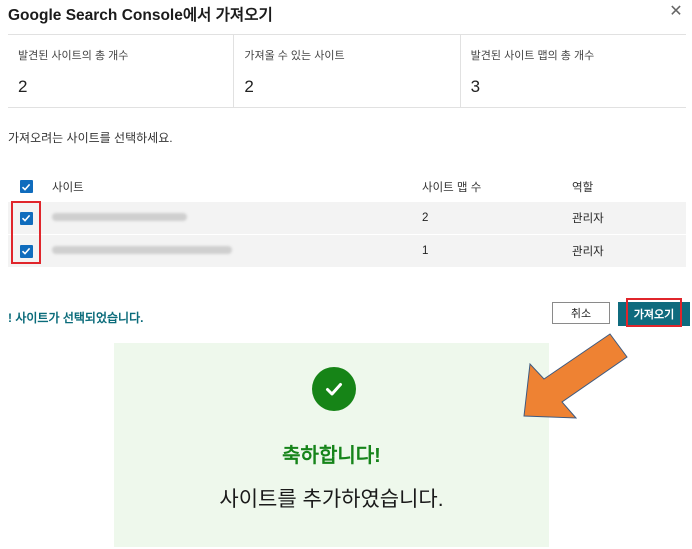 This screenshot has height=549, width=692. Describe the element at coordinates (475, 86) in the screenshot. I see `stat-value: 3` at that location.